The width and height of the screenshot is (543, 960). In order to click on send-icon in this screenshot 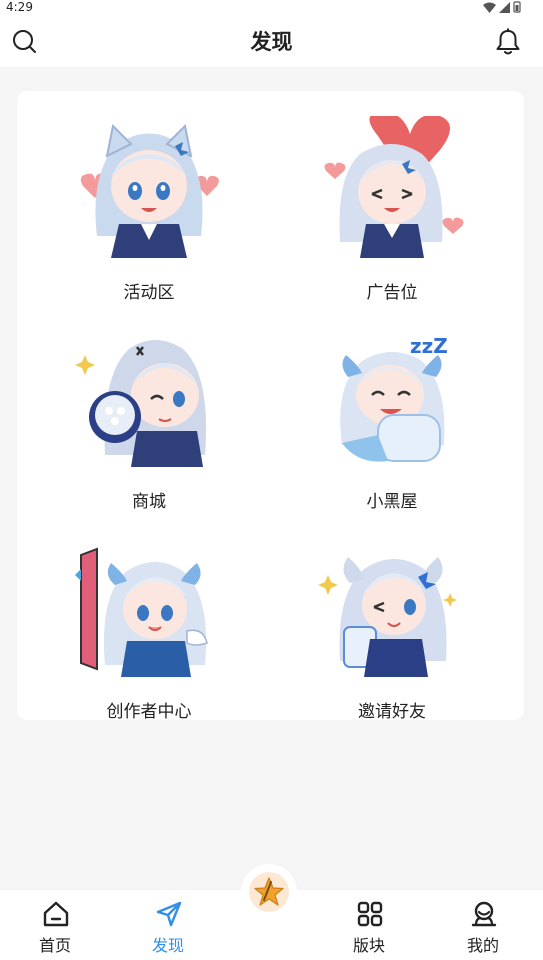, I will do `click(169, 914)`.